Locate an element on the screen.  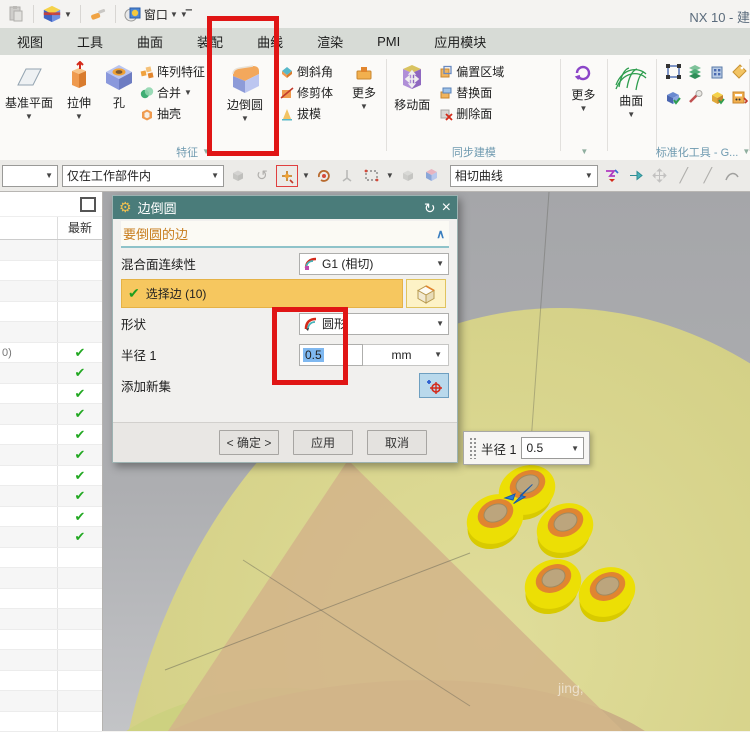
tab-pmi: PMI is located at coordinates (388, 41).